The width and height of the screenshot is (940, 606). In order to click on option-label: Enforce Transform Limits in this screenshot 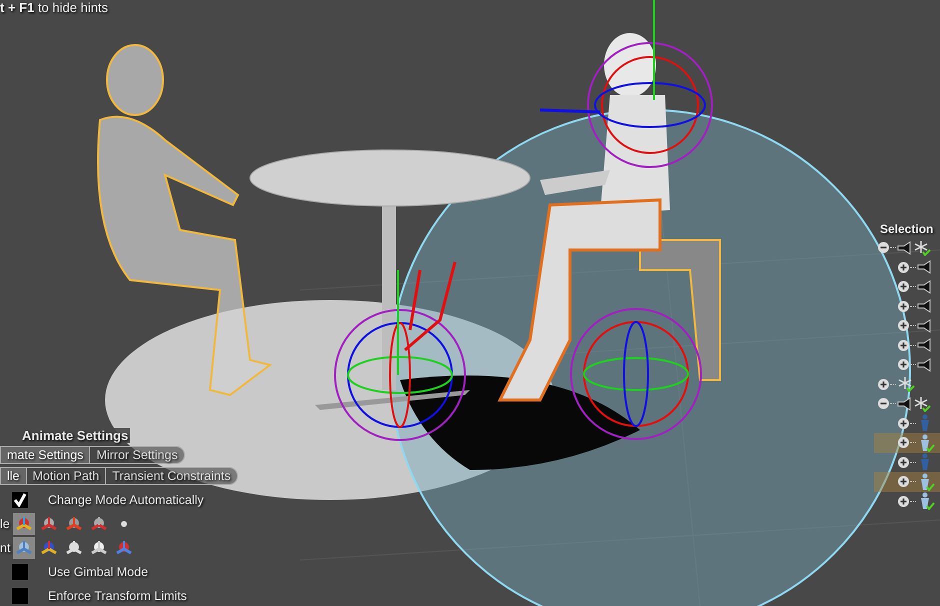, I will do `click(117, 596)`.